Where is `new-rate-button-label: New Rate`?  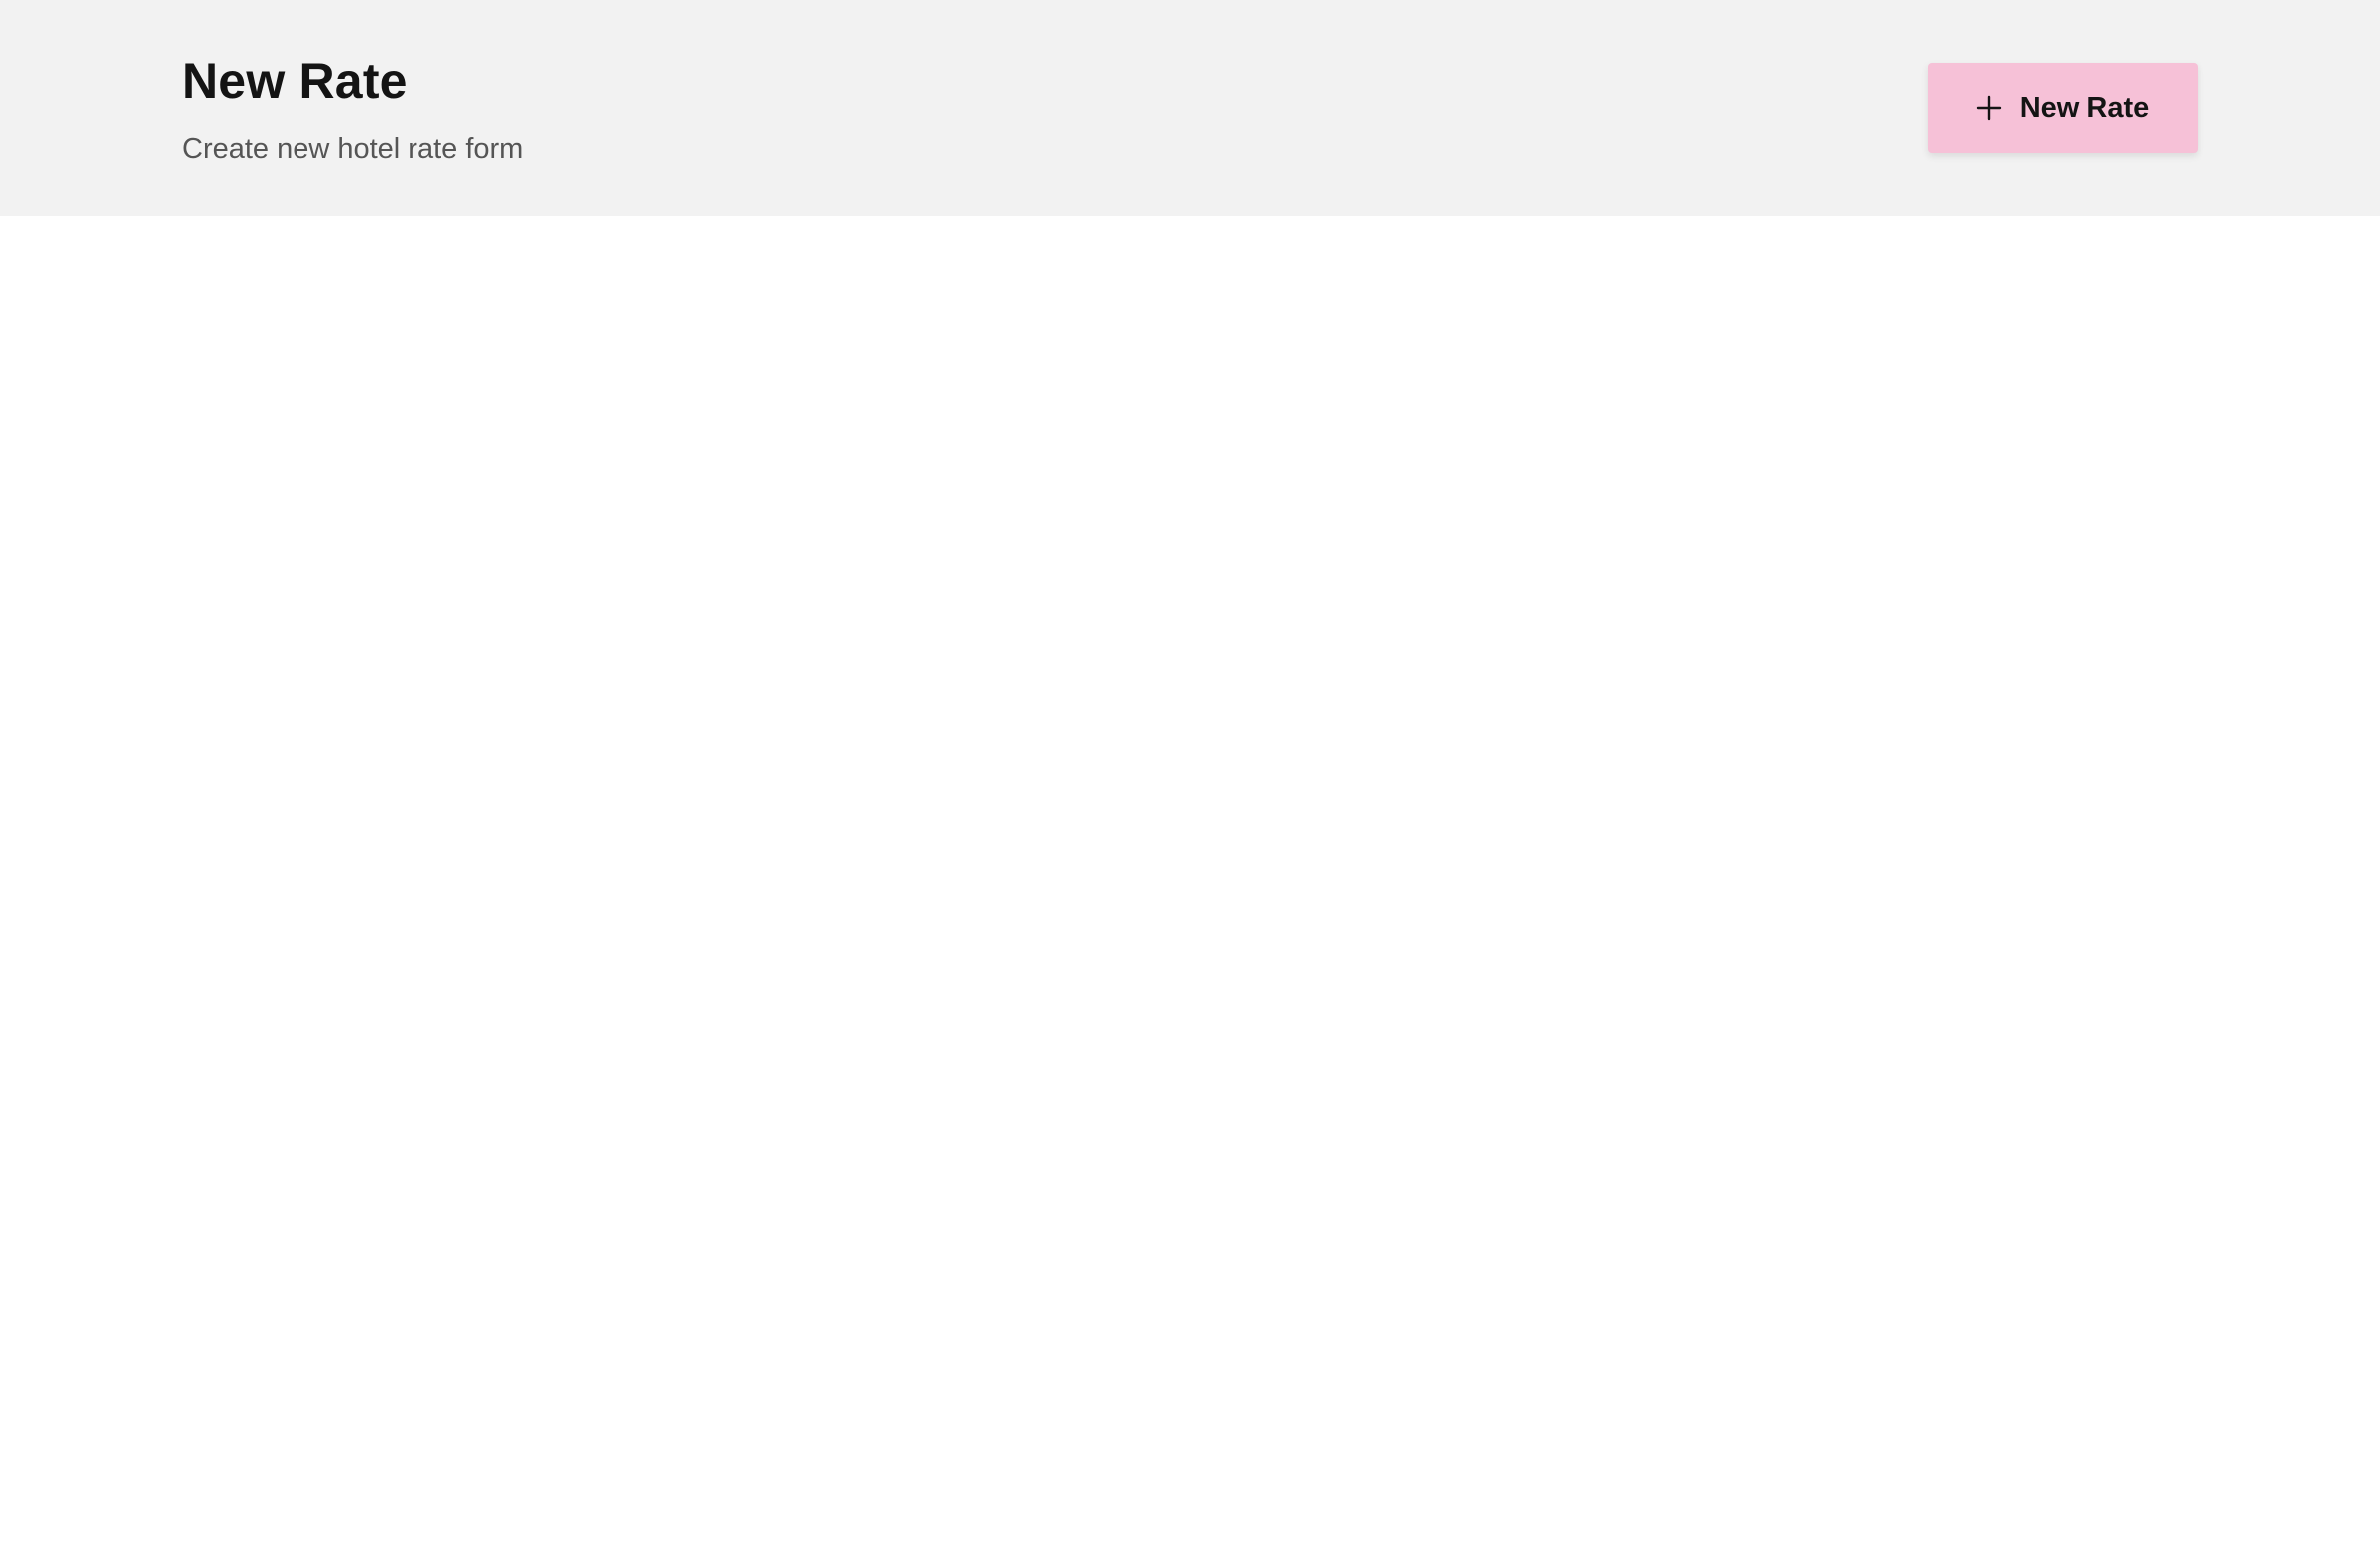 new-rate-button-label: New Rate is located at coordinates (2084, 108).